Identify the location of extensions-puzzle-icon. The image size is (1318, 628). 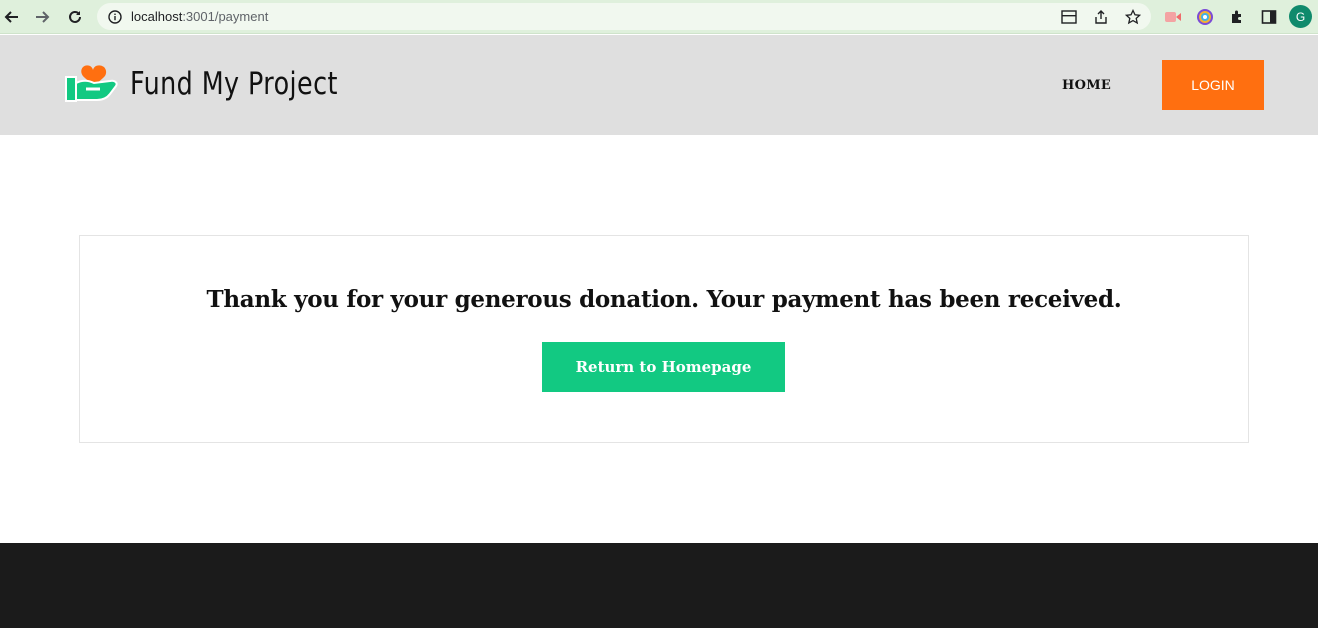
(1237, 17).